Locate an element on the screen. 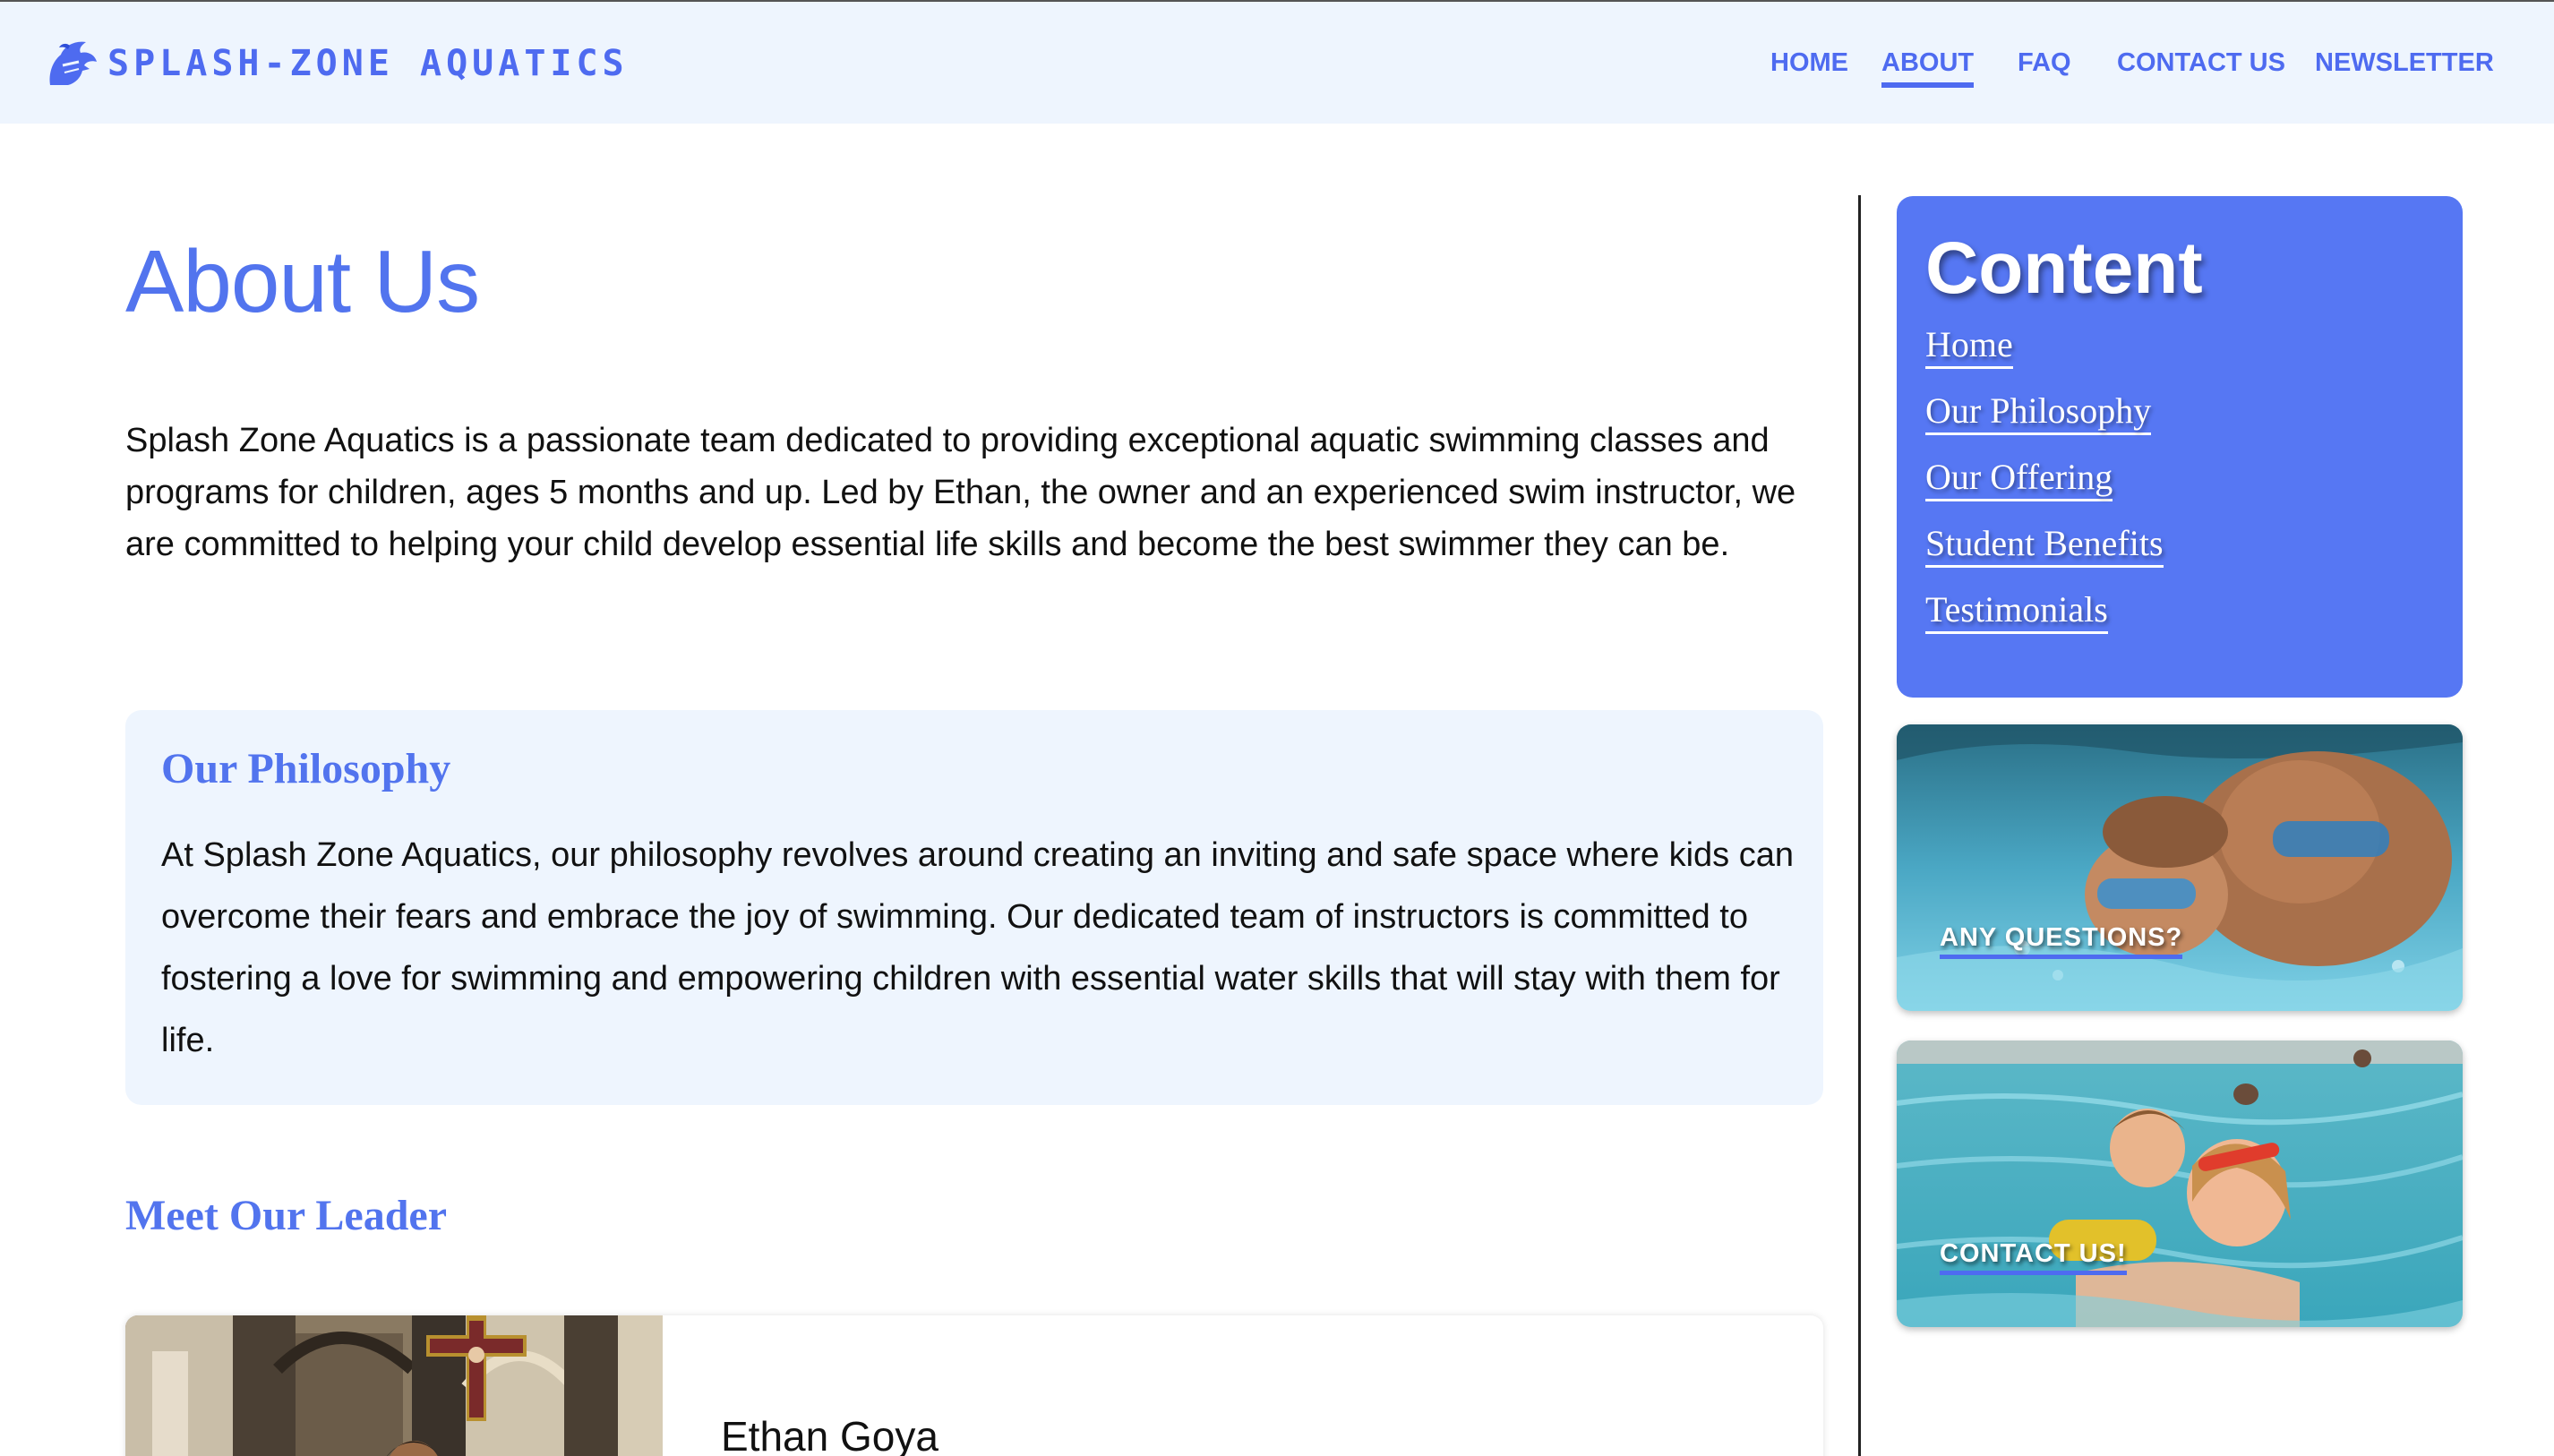  leader-card: Ethan Goya is located at coordinates (974, 1385).